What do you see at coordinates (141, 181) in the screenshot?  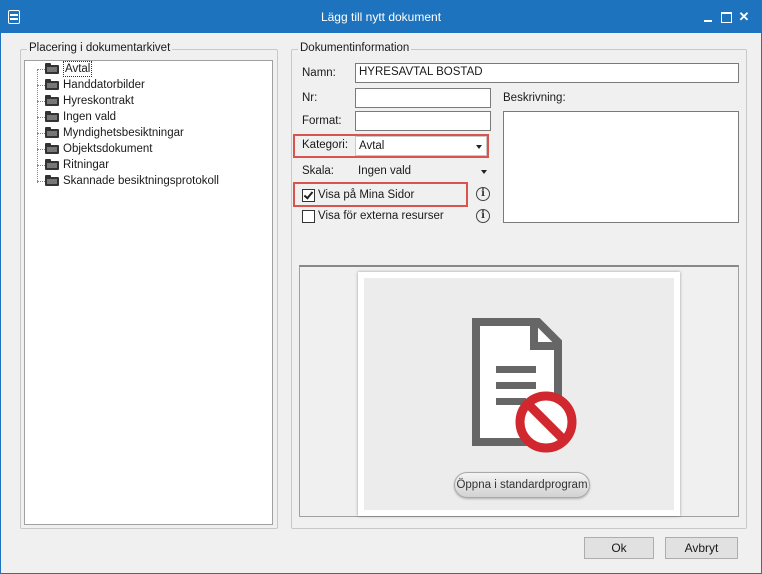 I see `tree-item-label: Skannade besiktningsprotokoll` at bounding box center [141, 181].